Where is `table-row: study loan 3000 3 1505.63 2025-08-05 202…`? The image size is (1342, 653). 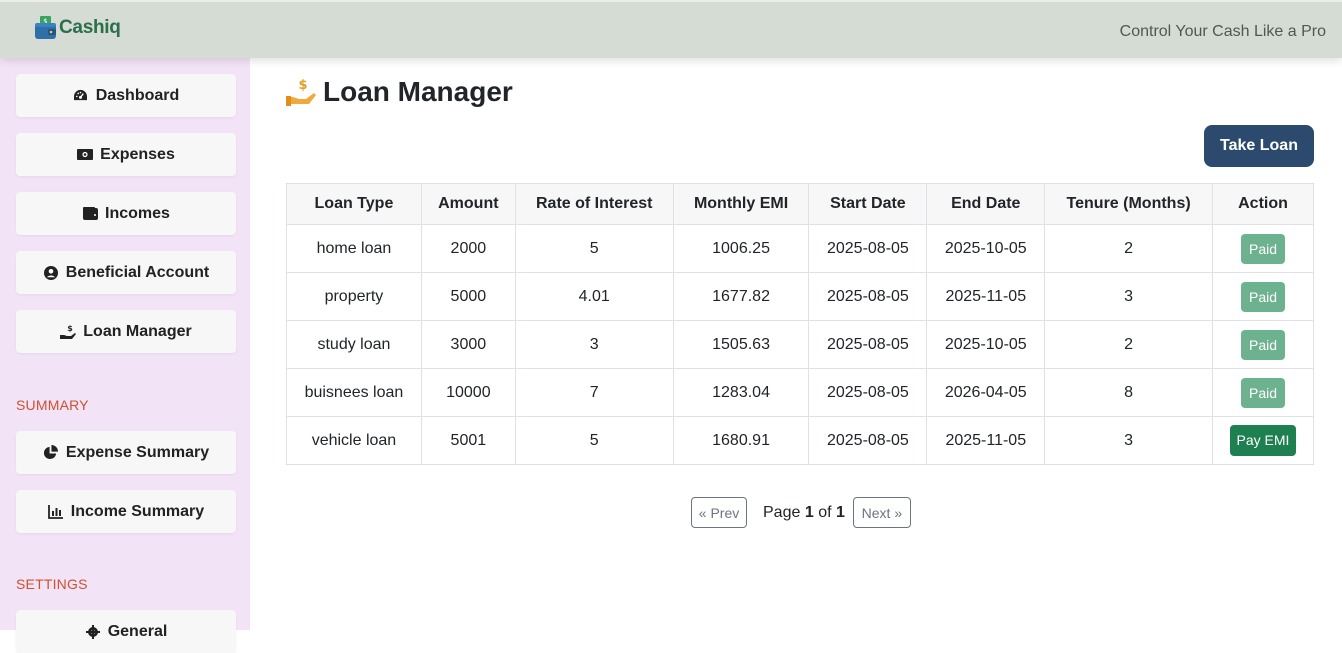 table-row: study loan 3000 3 1505.63 2025-08-05 202… is located at coordinates (800, 344).